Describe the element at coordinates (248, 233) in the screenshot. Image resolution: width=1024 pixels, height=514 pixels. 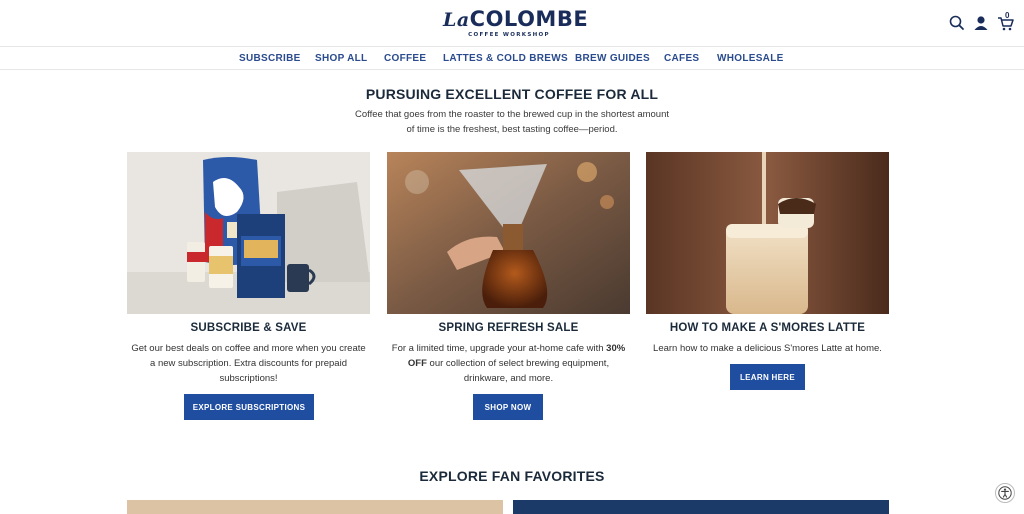
I see `subscription-products-image` at that location.